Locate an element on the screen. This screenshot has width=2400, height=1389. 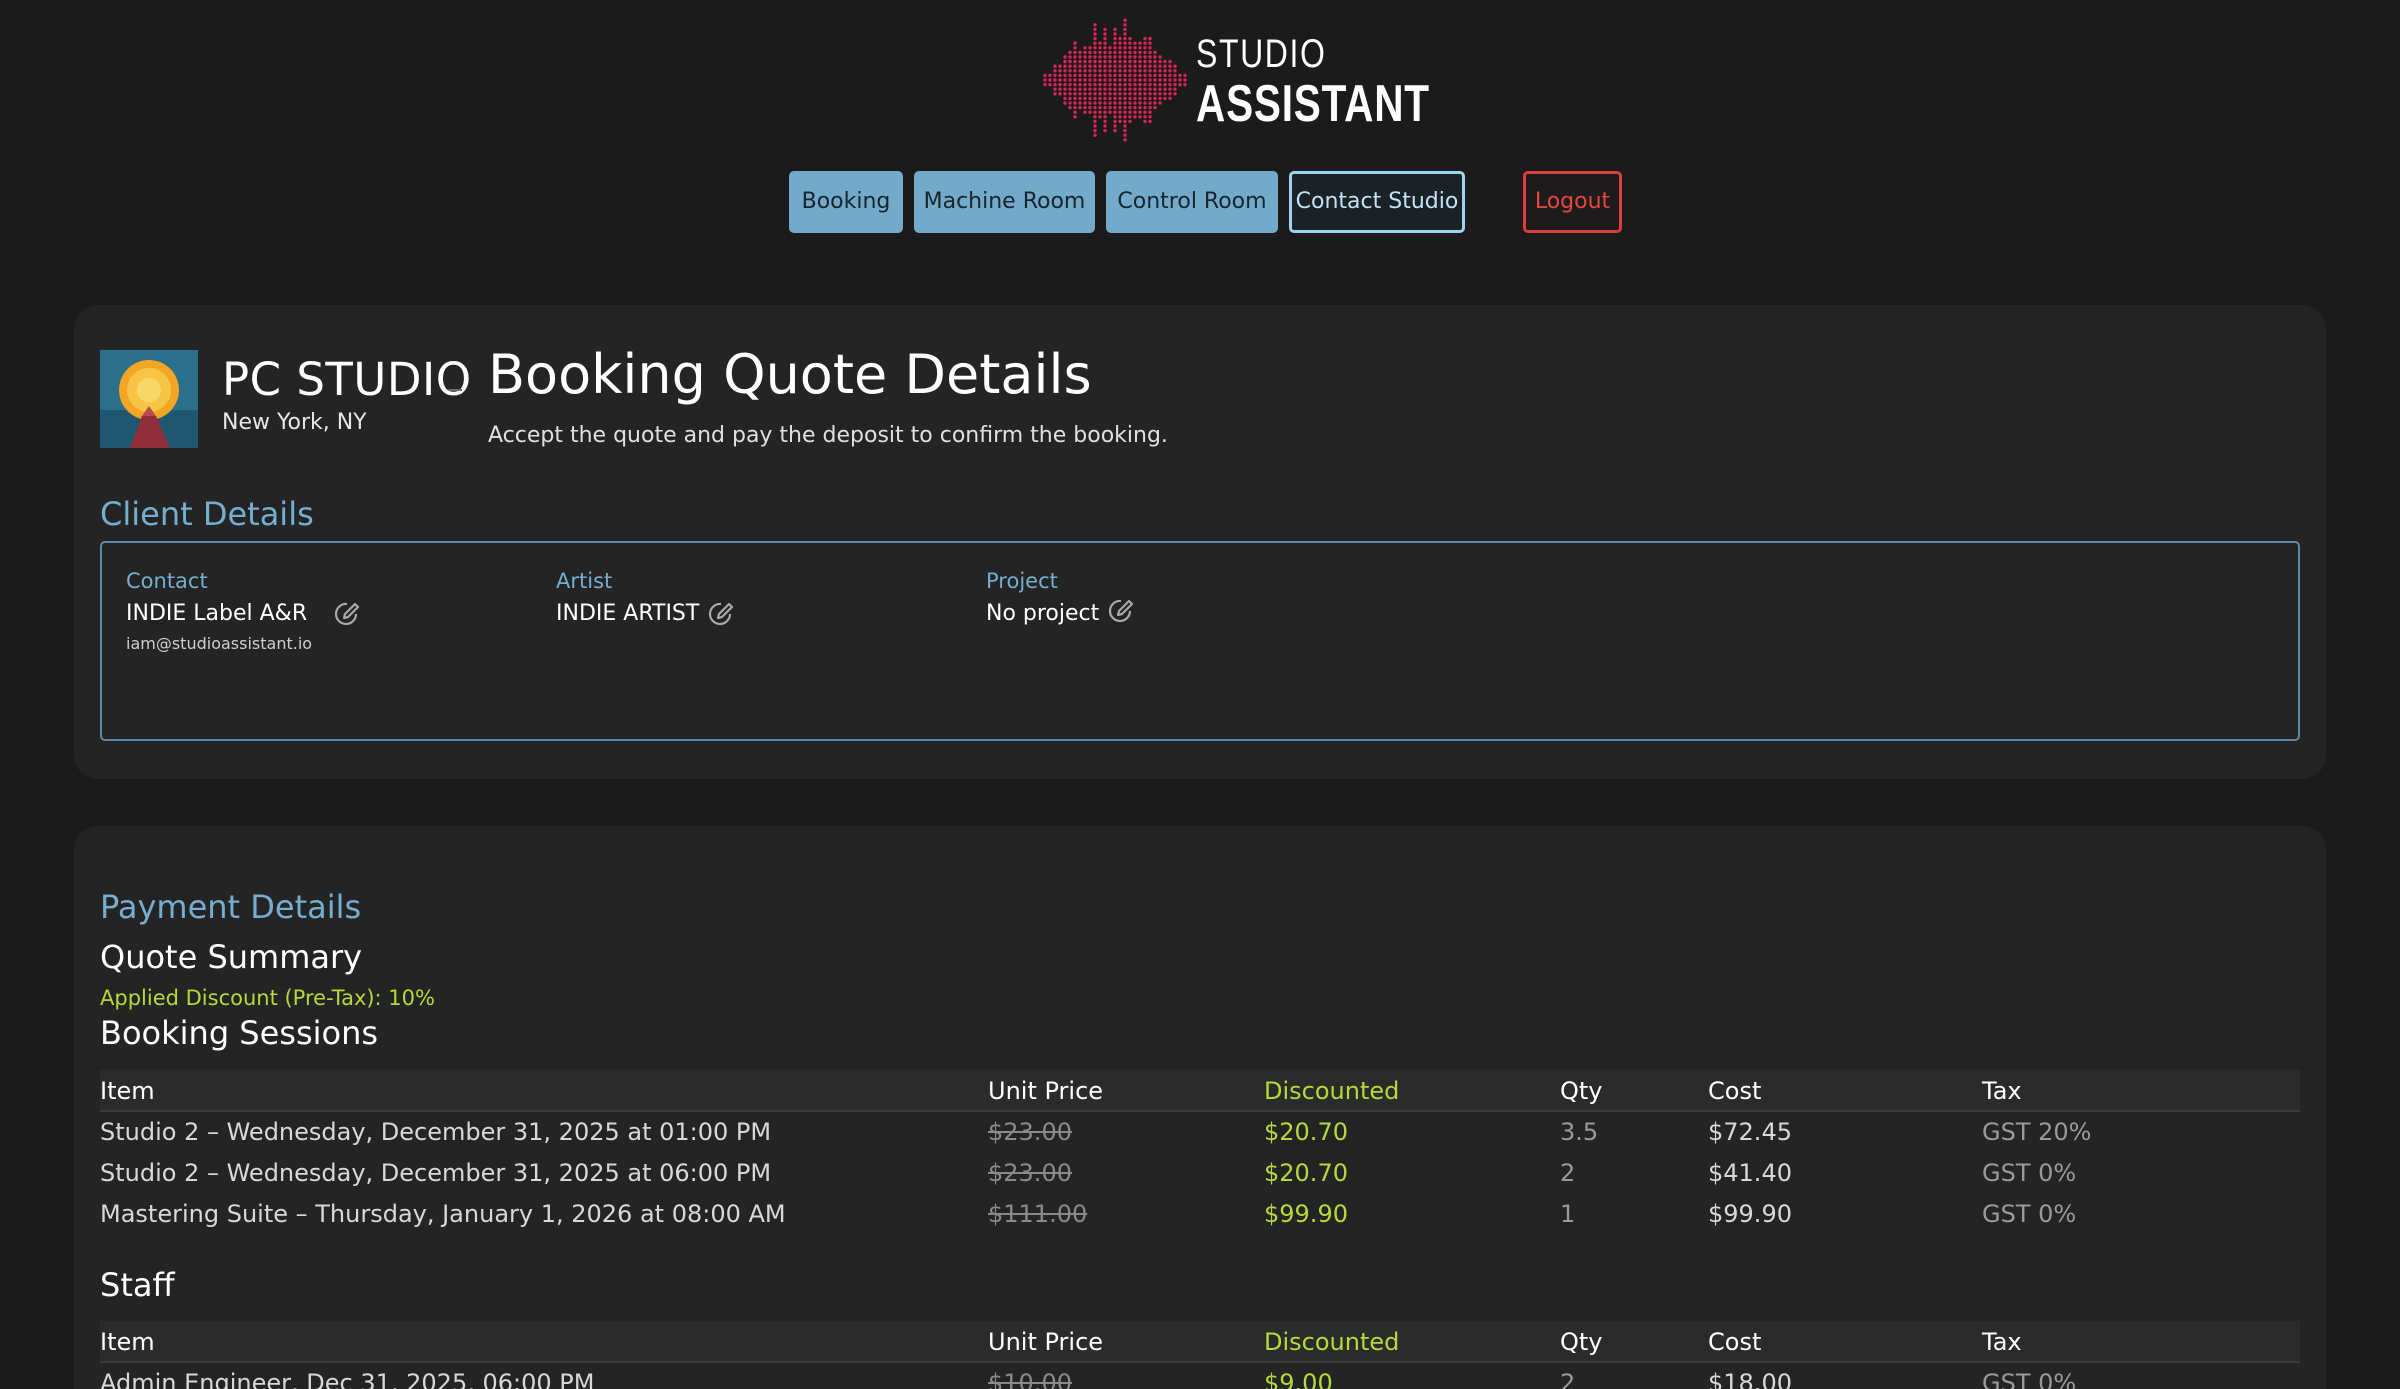
studio-name: PC STUDIO is located at coordinates (347, 379).